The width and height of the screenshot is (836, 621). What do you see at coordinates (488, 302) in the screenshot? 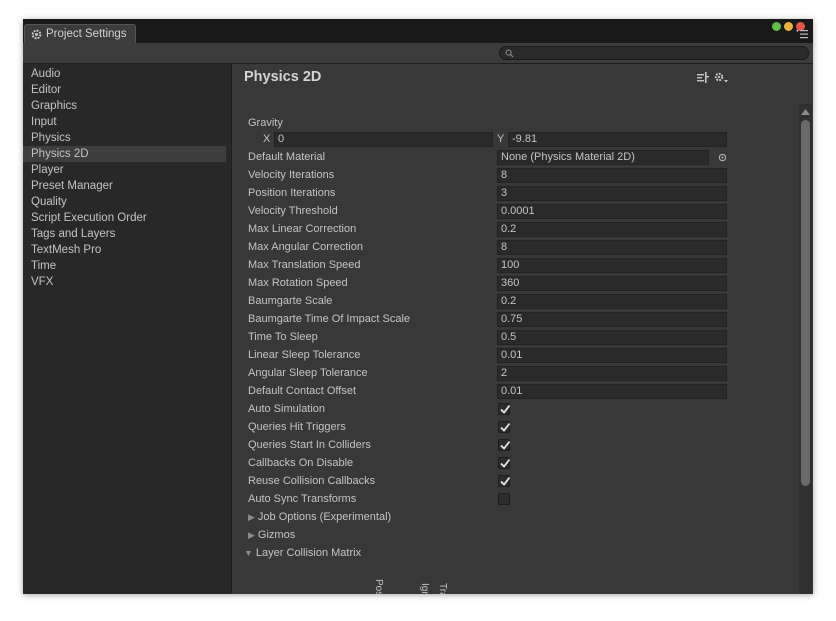
I see `baumgarte-scale-row: Baumgarte Scale 0.2` at bounding box center [488, 302].